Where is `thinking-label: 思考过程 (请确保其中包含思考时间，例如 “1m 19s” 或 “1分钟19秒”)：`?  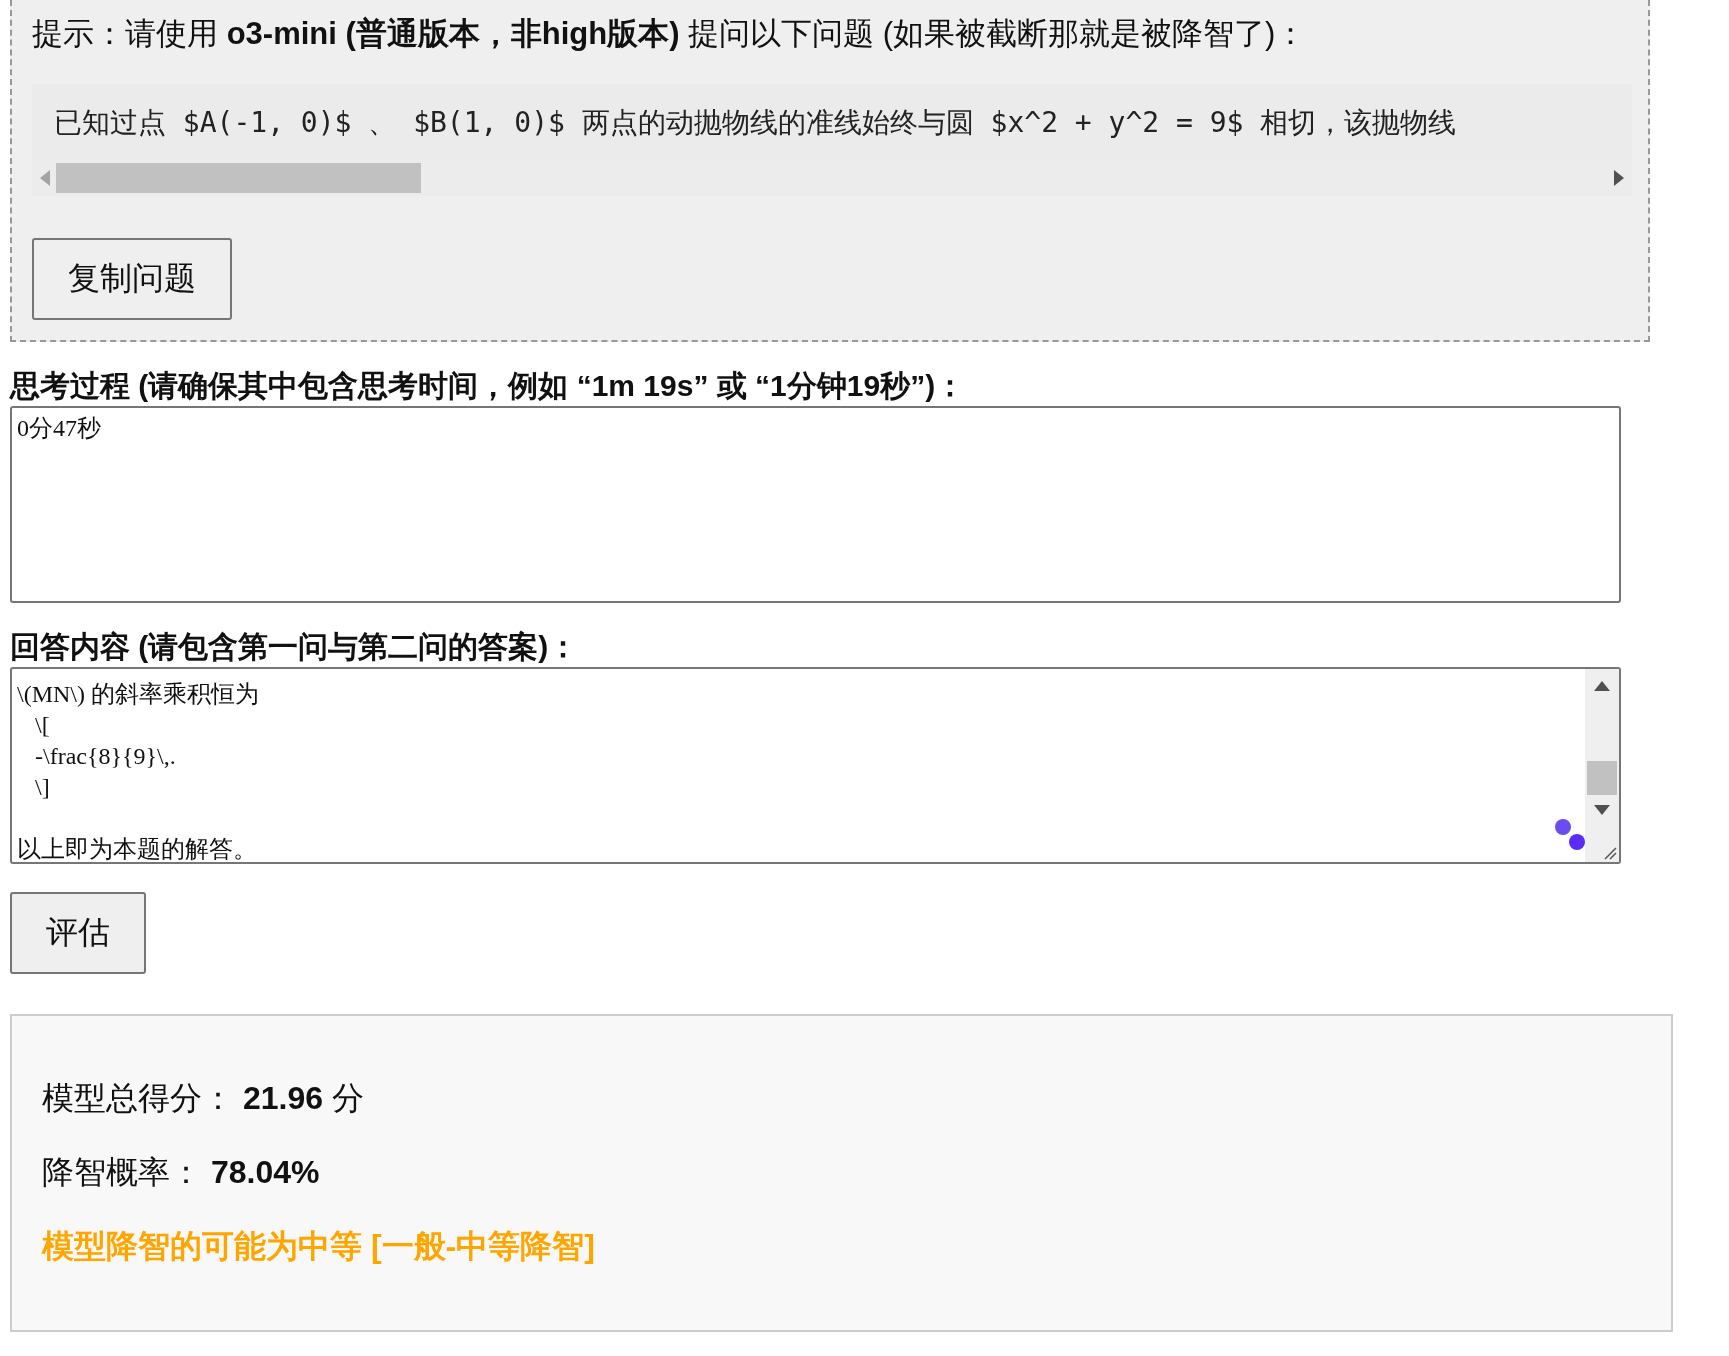
thinking-label: 思考过程 (请确保其中包含思考时间，例如 “1m 19s” 或 “1分钟19秒”)： is located at coordinates (488, 386).